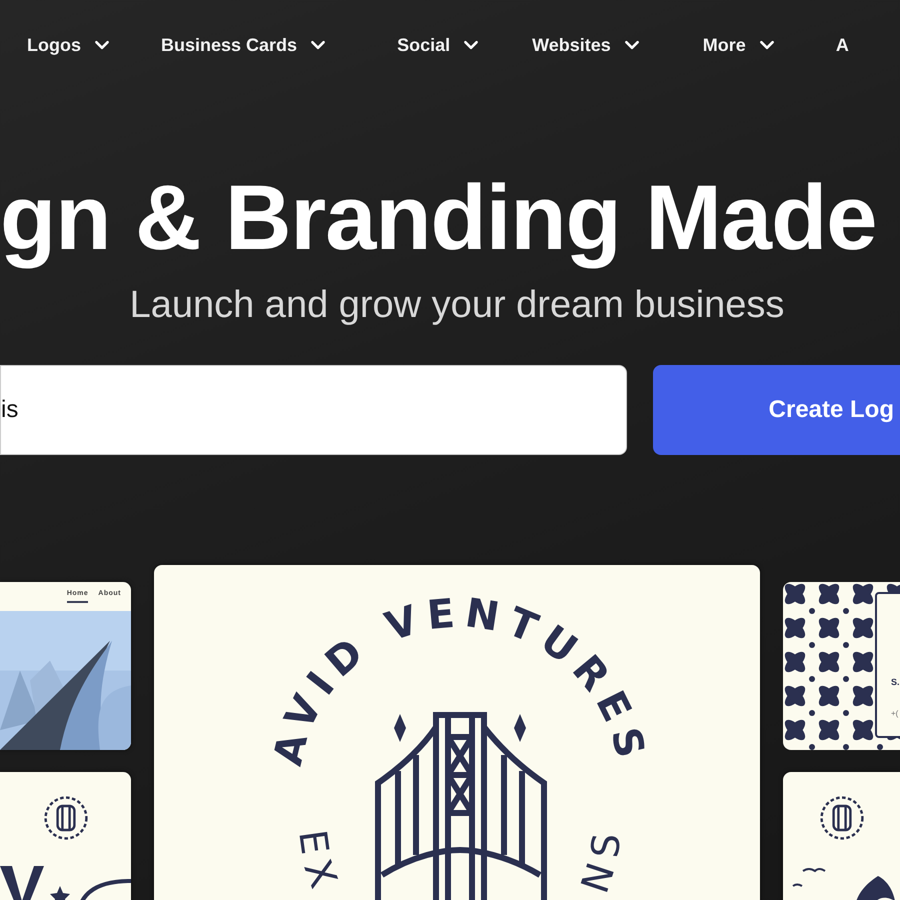  I want to click on nav-link: Business Cards, so click(244, 45).